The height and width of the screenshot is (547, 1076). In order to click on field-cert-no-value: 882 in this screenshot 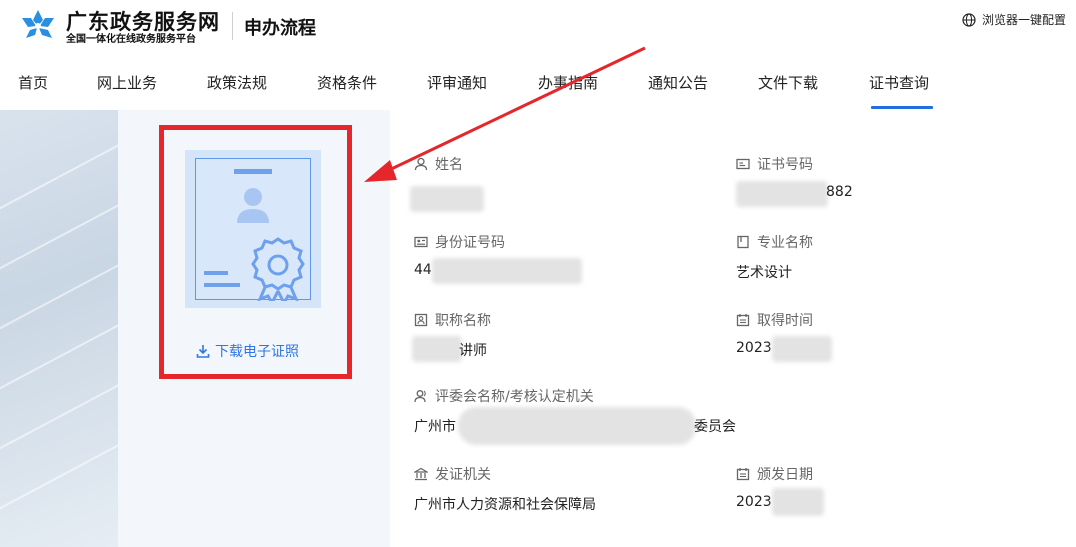, I will do `click(839, 192)`.